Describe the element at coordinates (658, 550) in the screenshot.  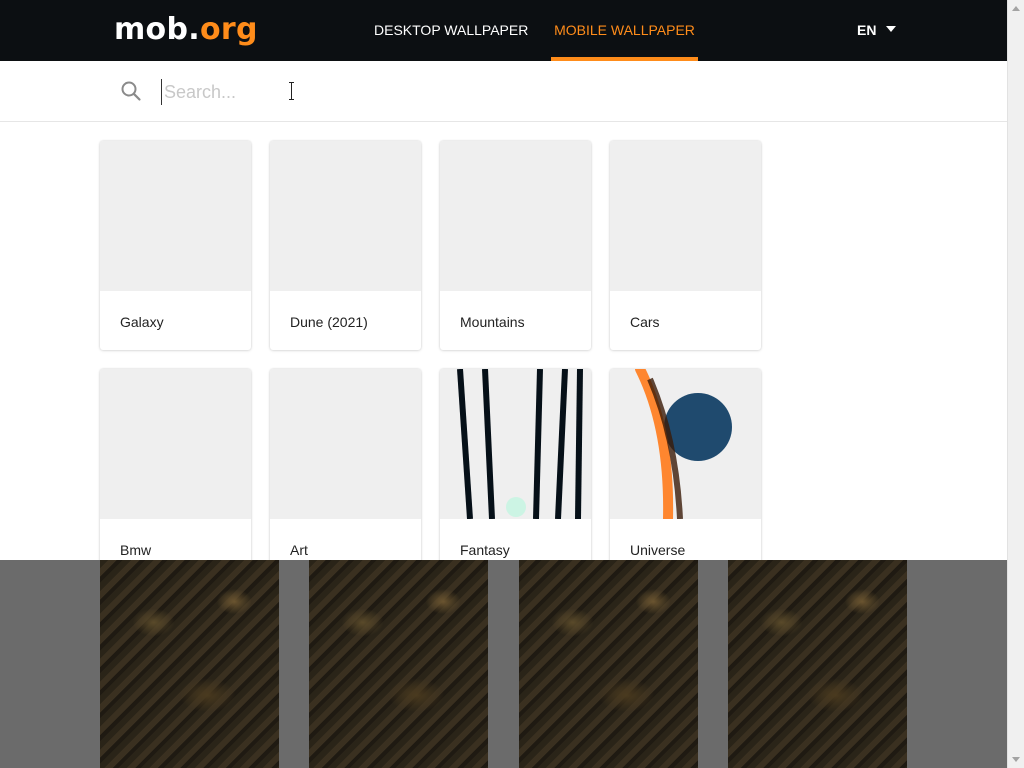
I see `category-label: Universe` at that location.